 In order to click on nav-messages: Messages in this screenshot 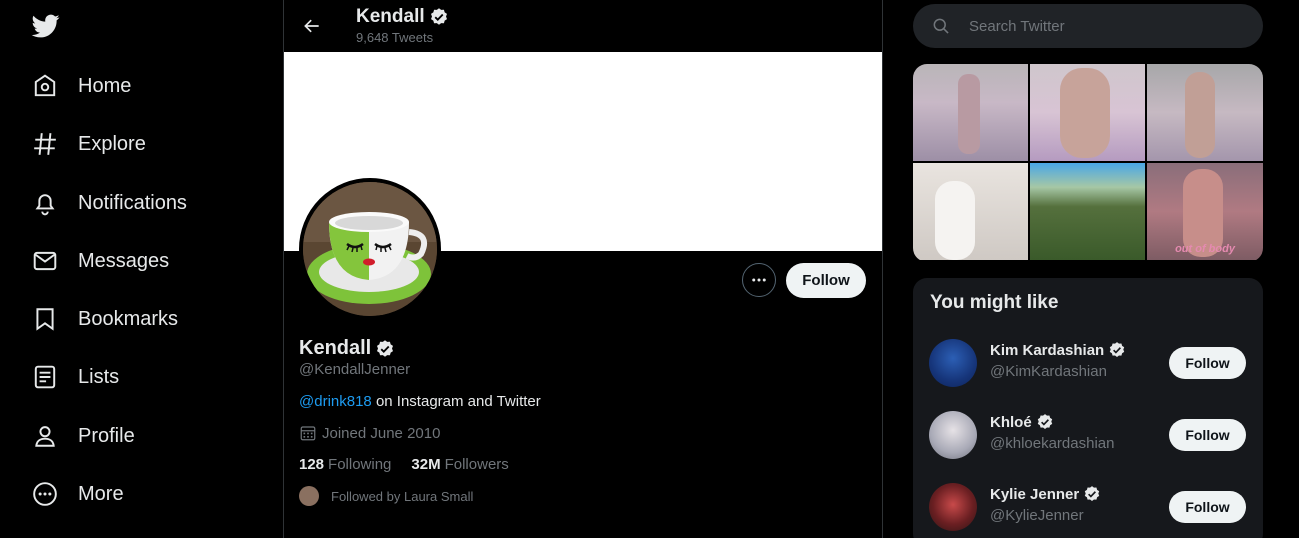, I will do `click(100, 261)`.